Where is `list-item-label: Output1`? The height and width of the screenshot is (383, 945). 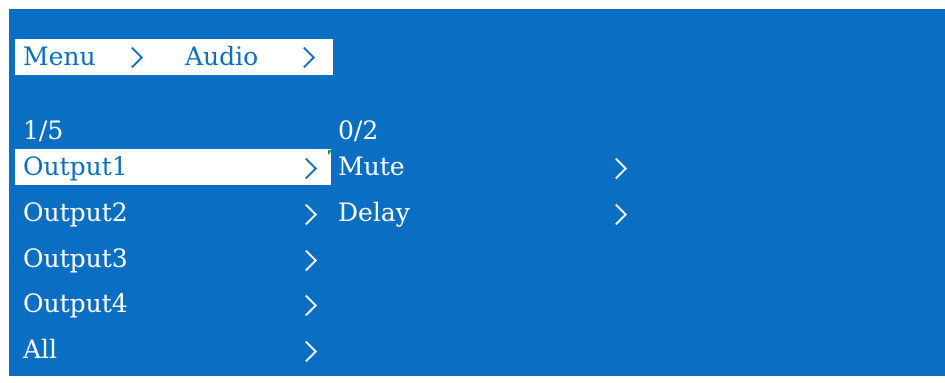
list-item-label: Output1 is located at coordinates (75, 166).